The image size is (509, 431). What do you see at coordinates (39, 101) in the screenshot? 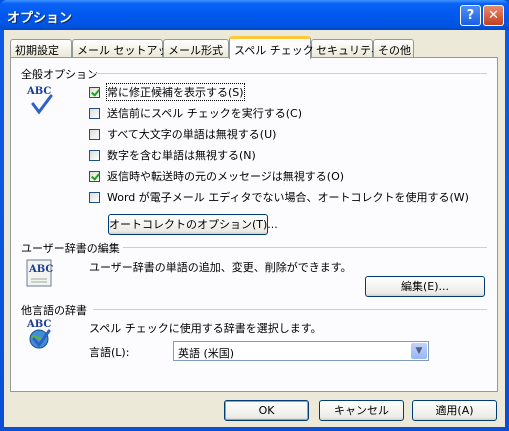
I see `spelling-abc-icon: ABC` at bounding box center [39, 101].